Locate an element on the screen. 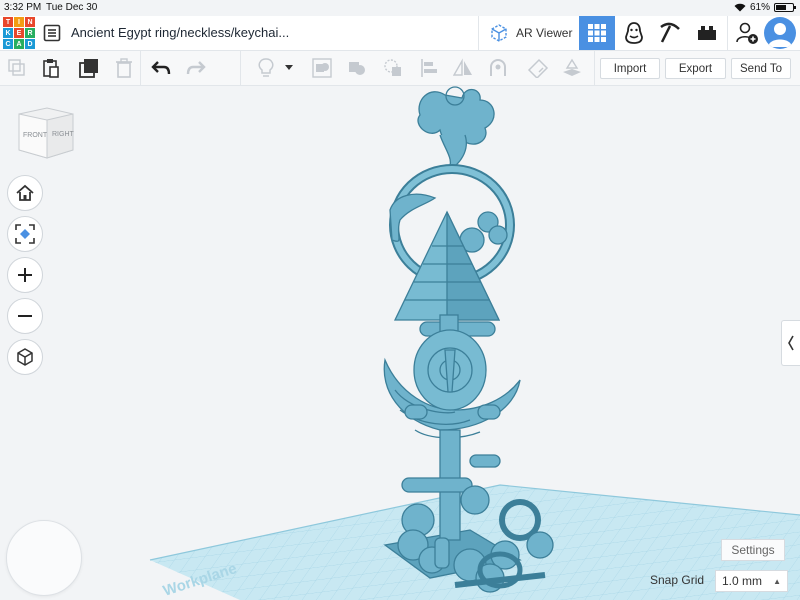 The height and width of the screenshot is (600, 800). zoom-out-button is located at coordinates (25, 316).